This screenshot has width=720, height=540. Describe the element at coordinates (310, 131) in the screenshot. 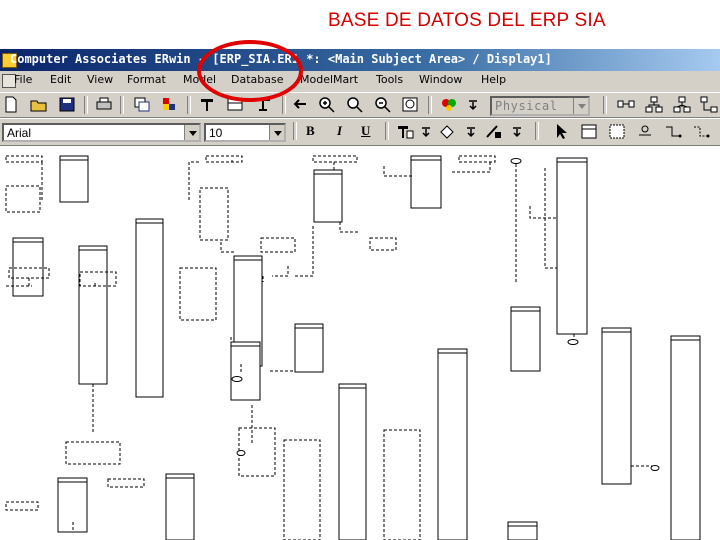

I see `bold-button: B` at that location.